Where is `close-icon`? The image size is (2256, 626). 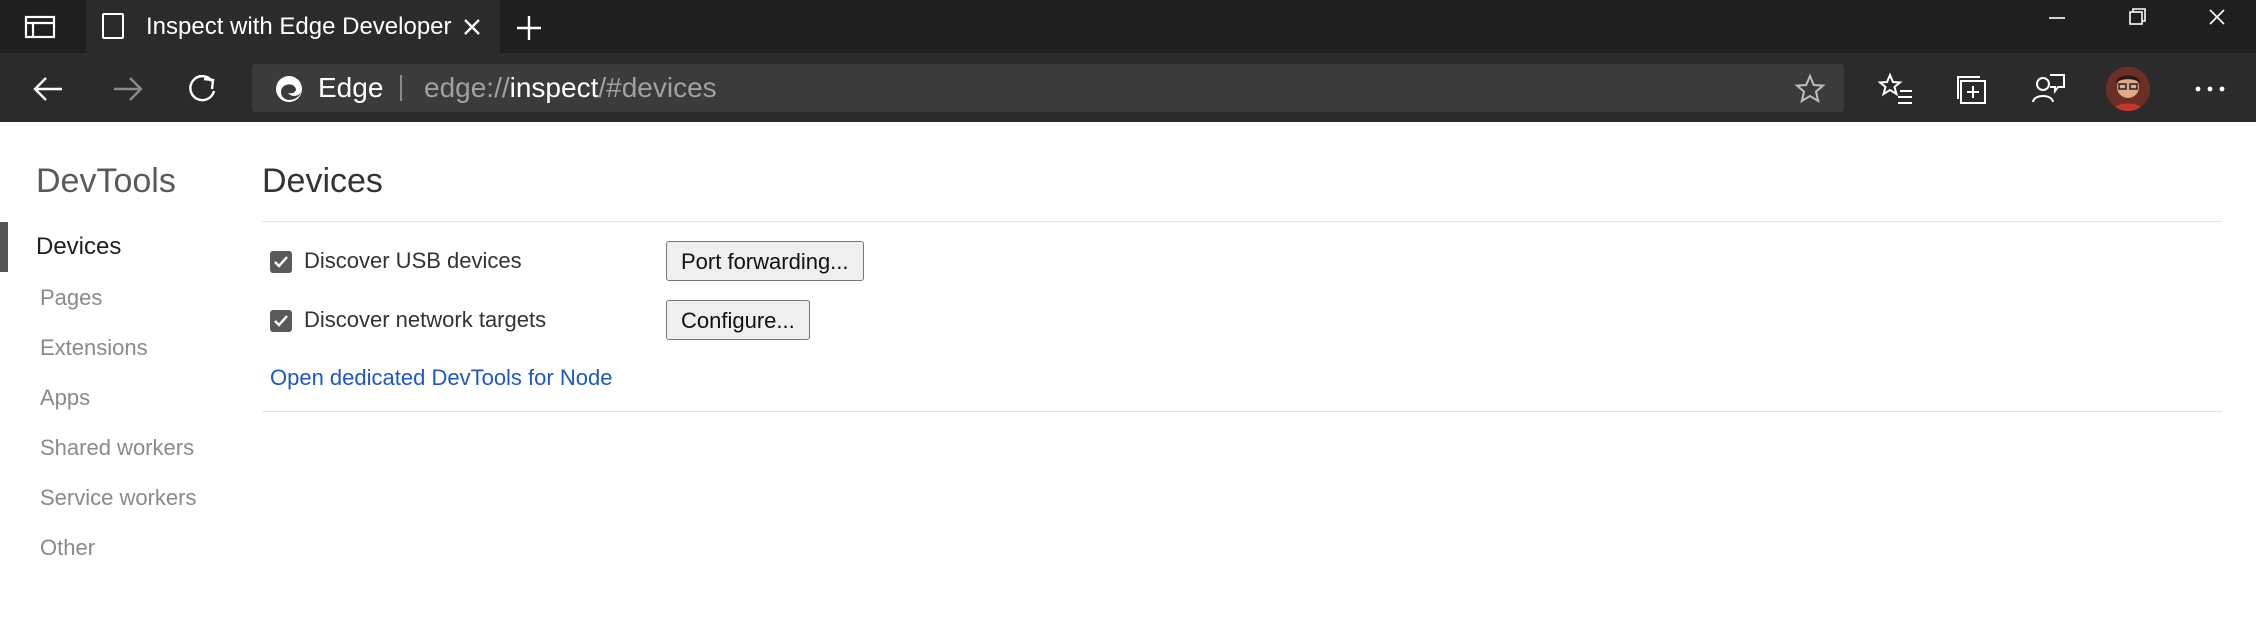 close-icon is located at coordinates (472, 27).